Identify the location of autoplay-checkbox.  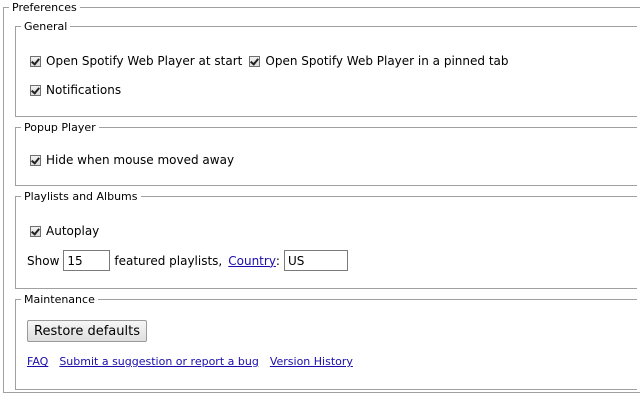
(35, 231).